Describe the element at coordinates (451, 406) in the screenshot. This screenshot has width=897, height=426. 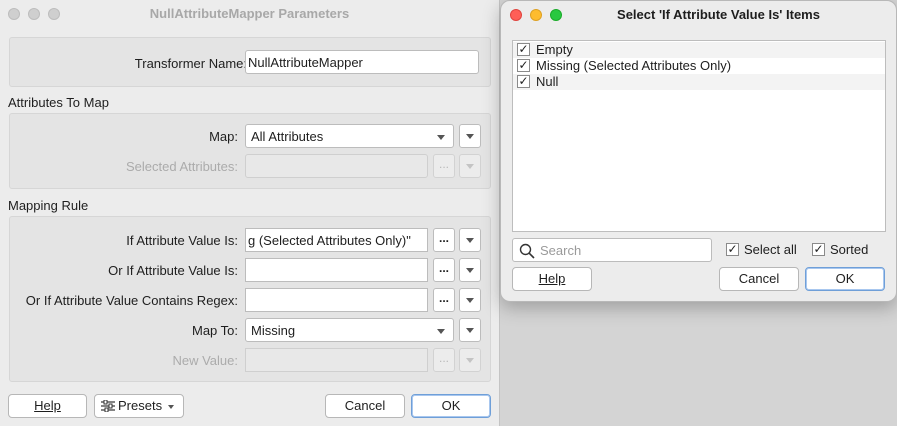
I see `ok-button: OK` at that location.